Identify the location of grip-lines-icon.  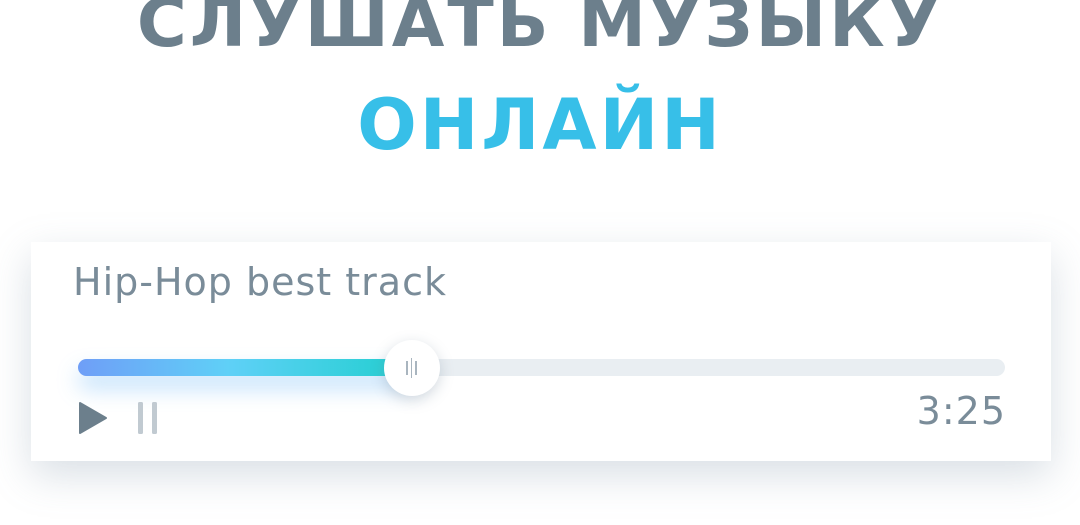
(411, 367).